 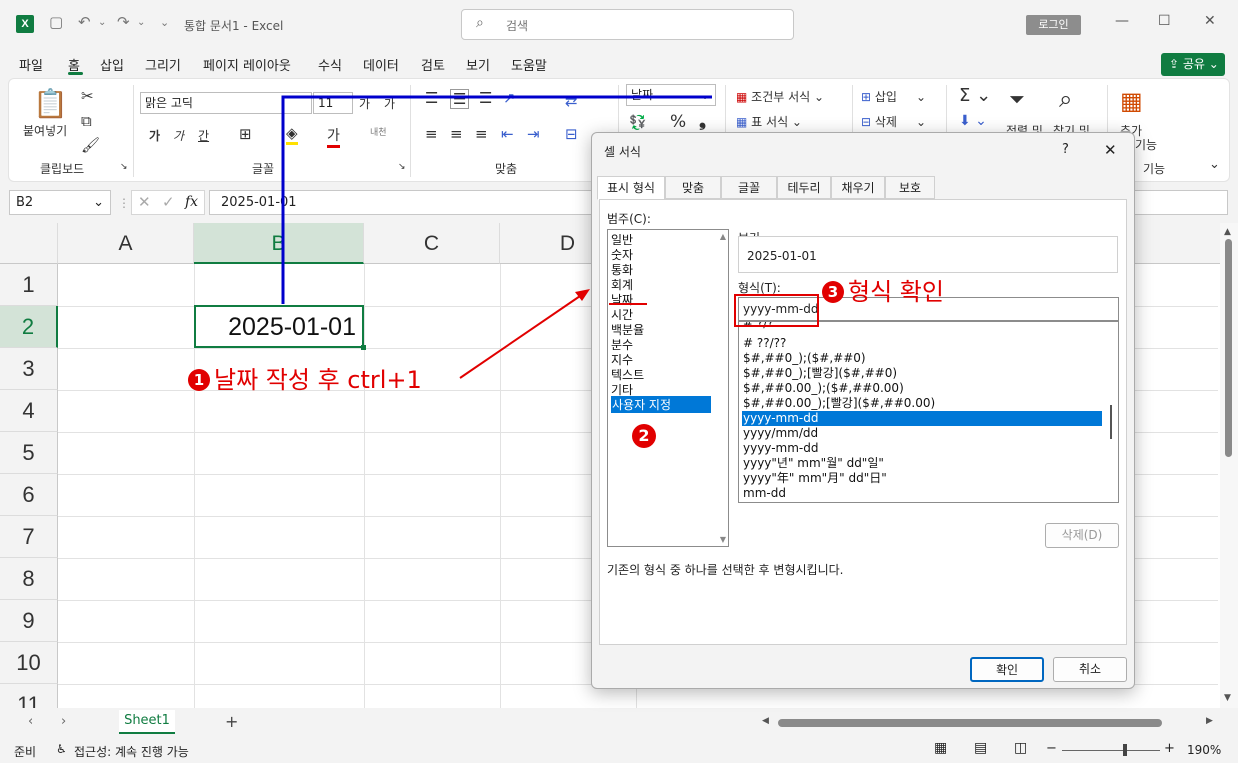 What do you see at coordinates (644, 436) in the screenshot?
I see `annotation-step2-badge: 2` at bounding box center [644, 436].